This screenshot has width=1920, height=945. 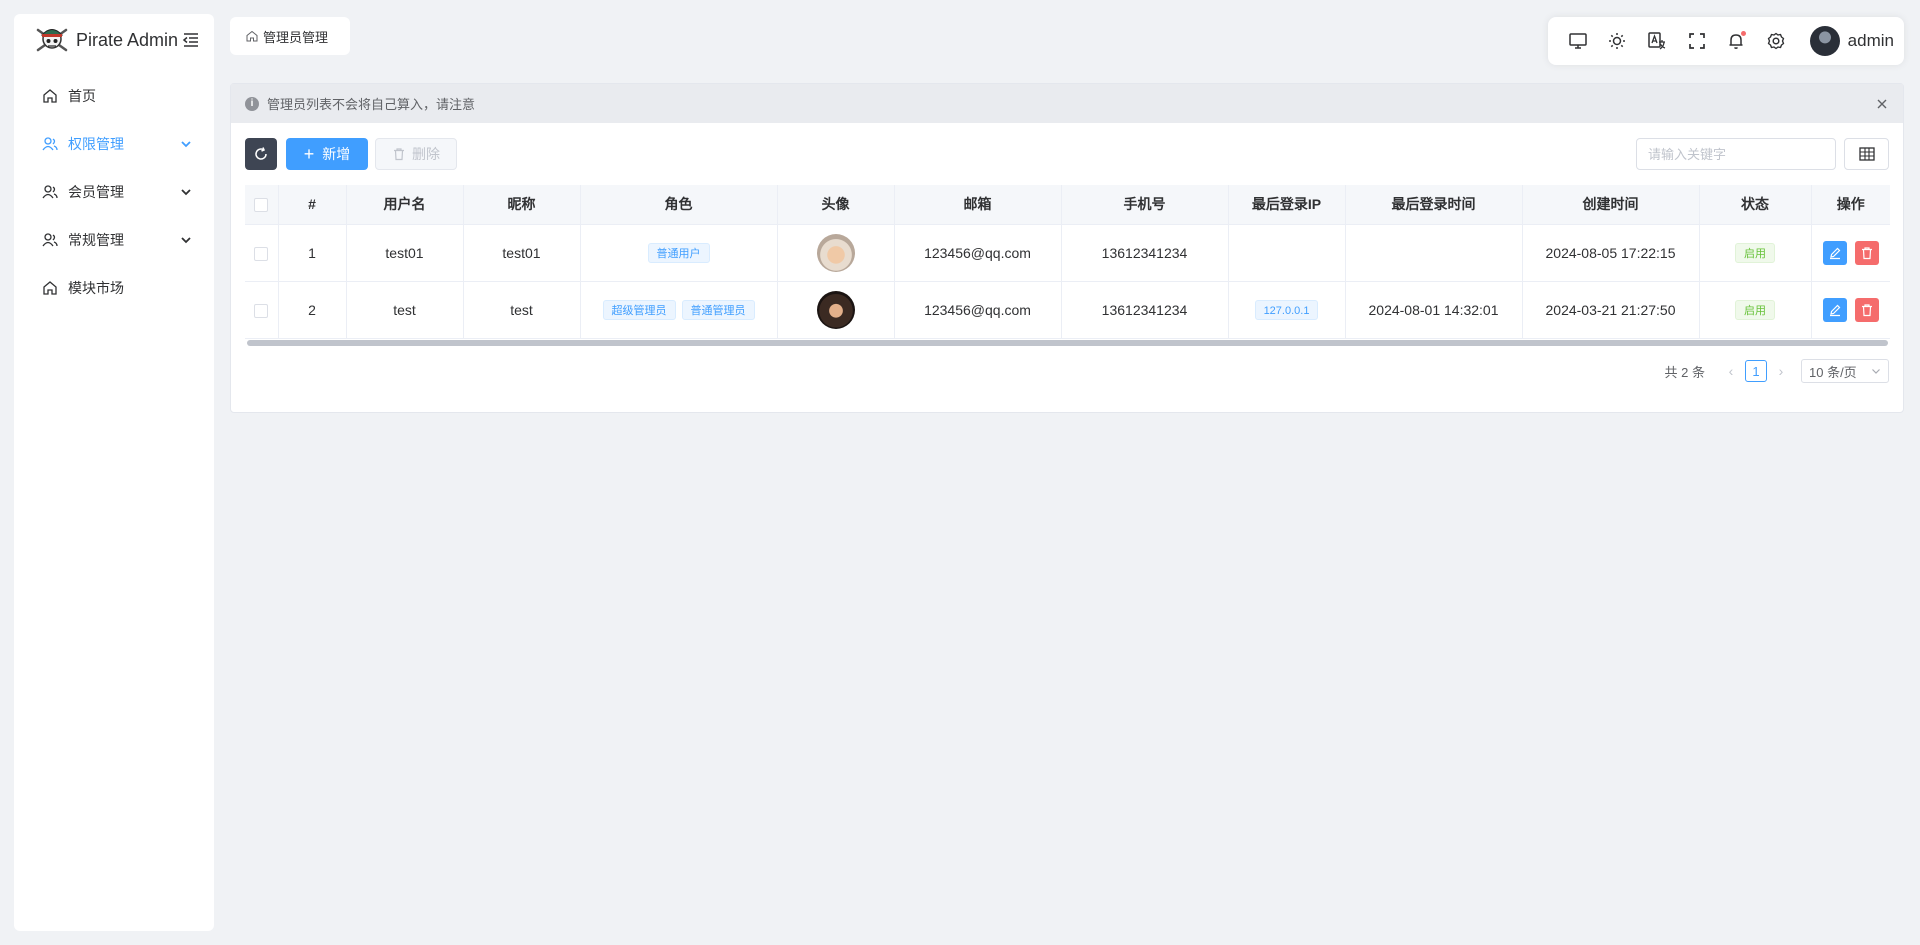 I want to click on cell-created: 2024-08-05 17:22:15, so click(x=1611, y=253).